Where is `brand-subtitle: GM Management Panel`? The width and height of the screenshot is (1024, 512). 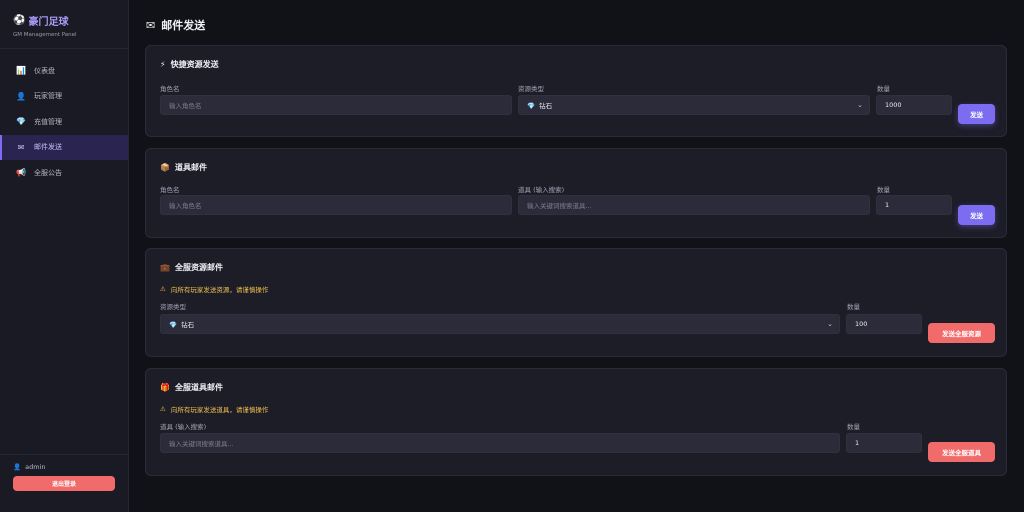 brand-subtitle: GM Management Panel is located at coordinates (45, 35).